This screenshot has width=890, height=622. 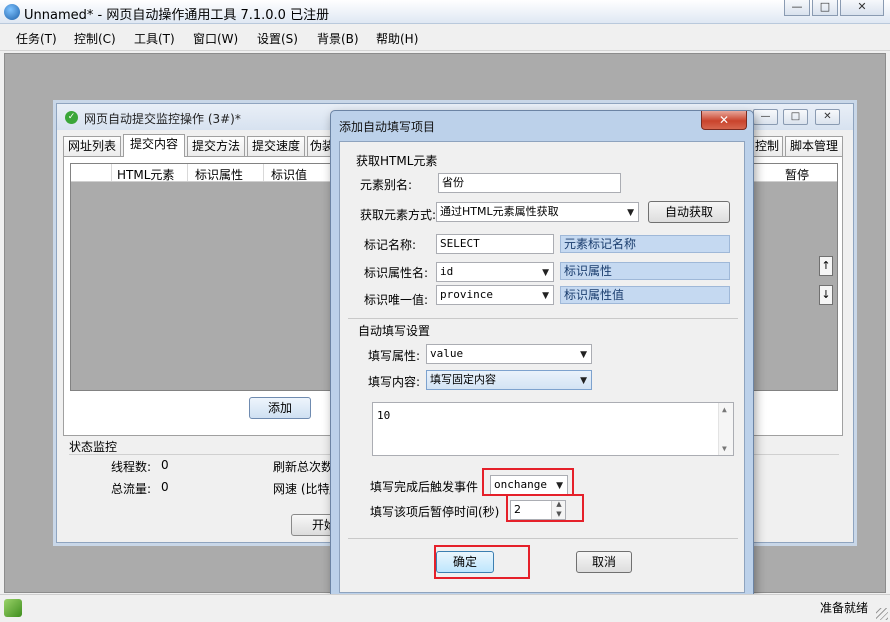 What do you see at coordinates (447, 271) in the screenshot?
I see `attr-name-value: id` at bounding box center [447, 271].